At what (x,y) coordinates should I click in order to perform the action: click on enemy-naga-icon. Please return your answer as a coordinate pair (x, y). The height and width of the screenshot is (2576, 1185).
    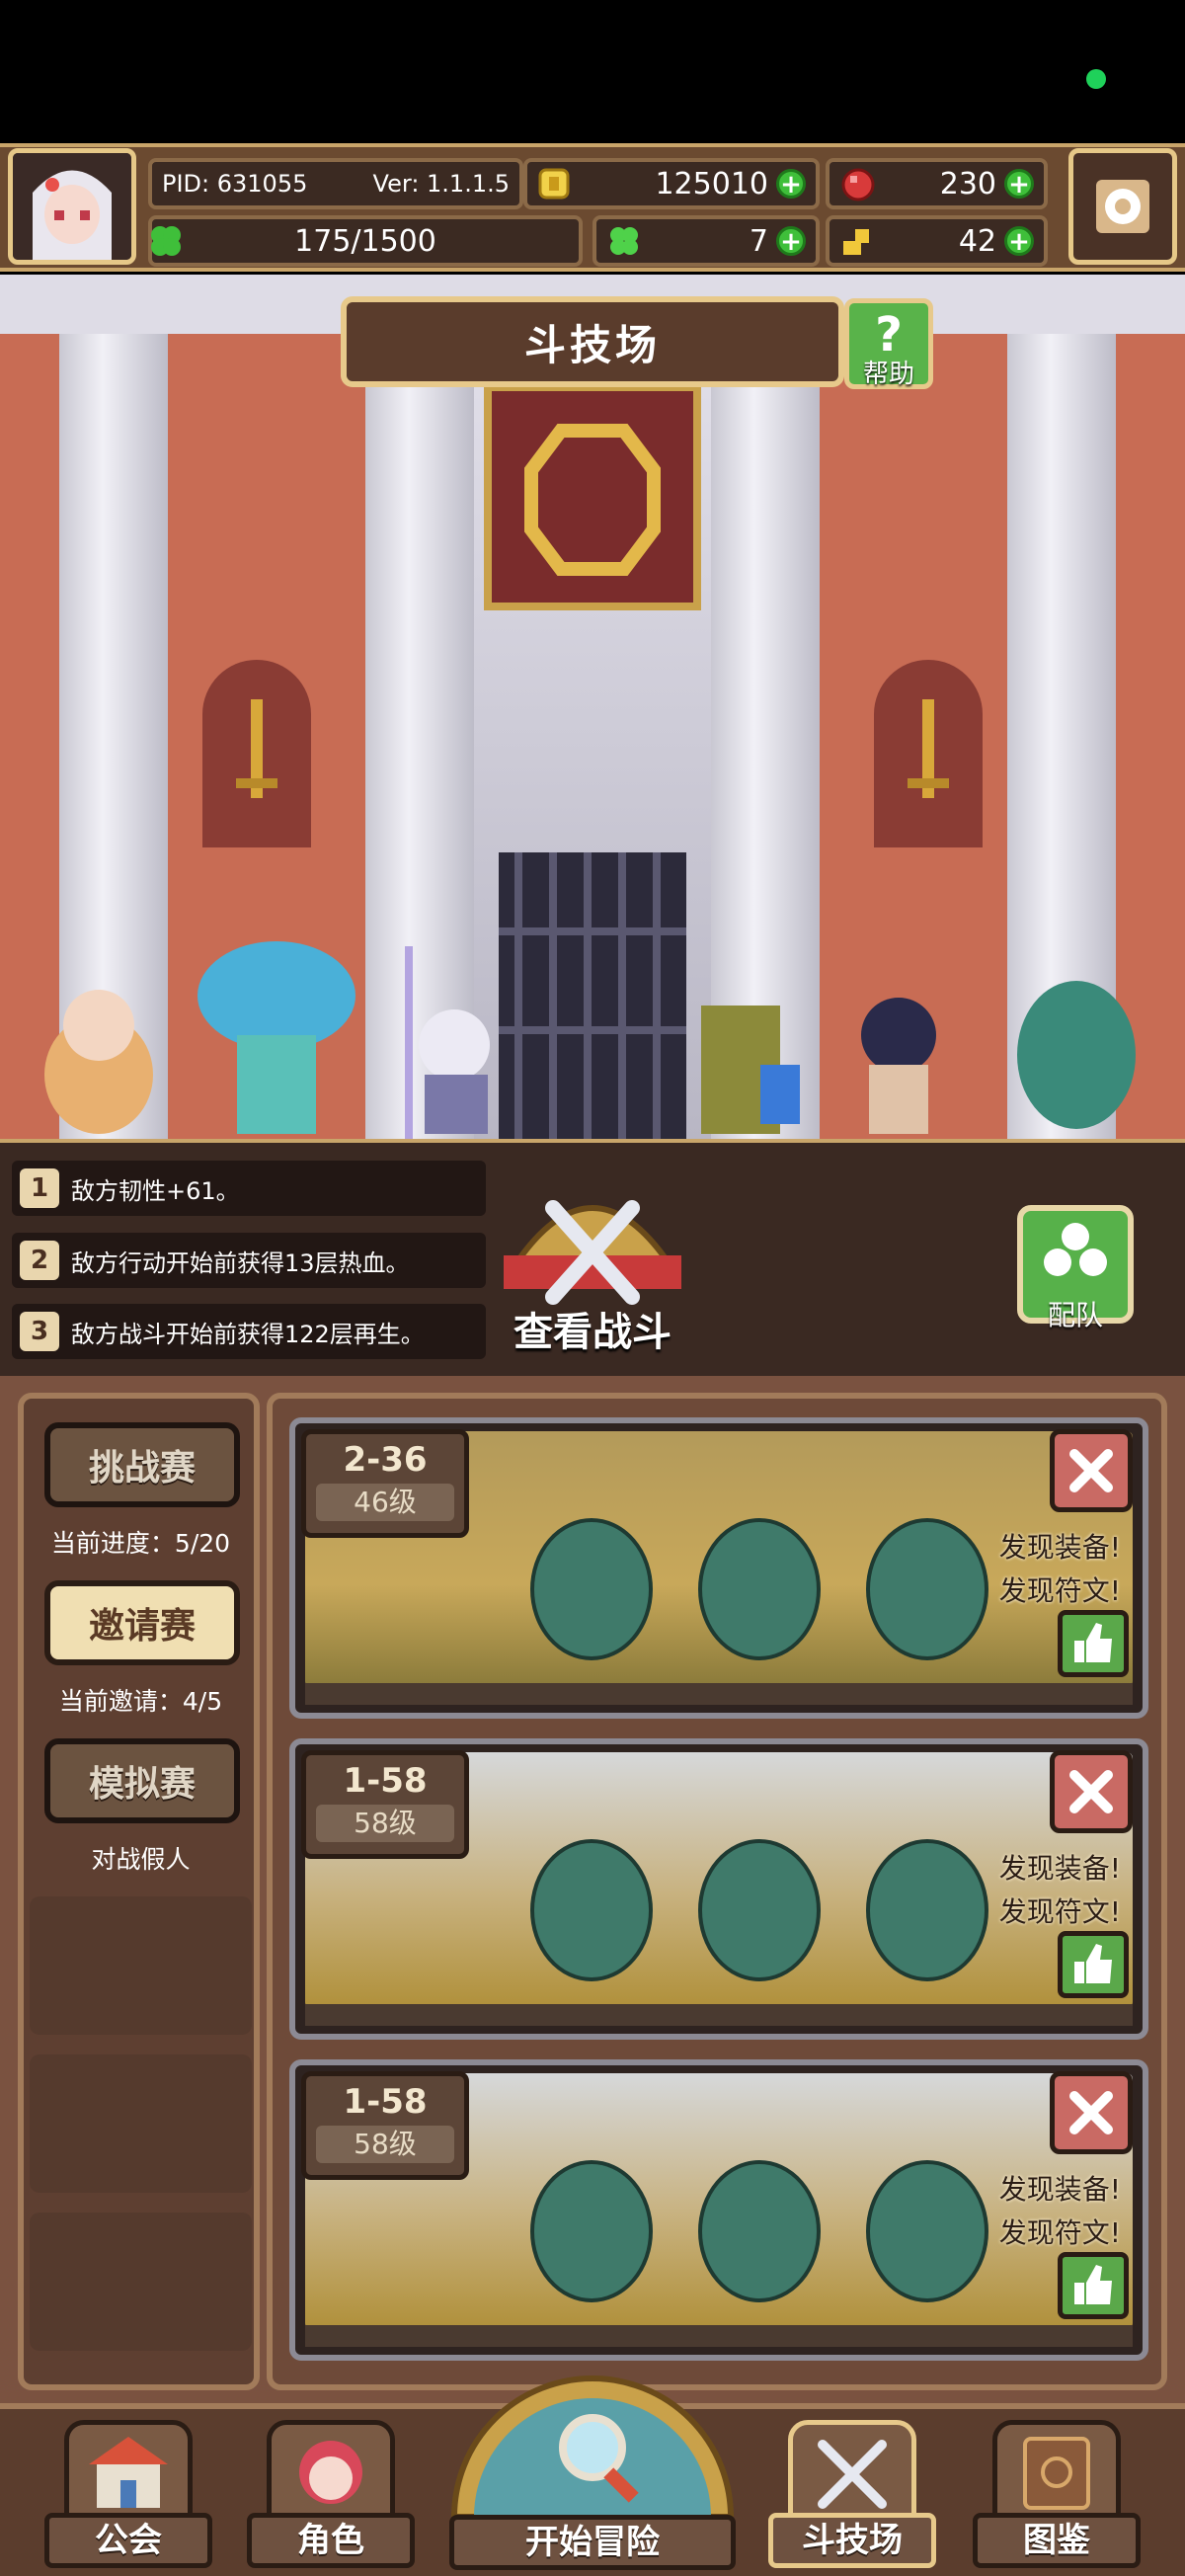
    Looking at the image, I should click on (1076, 1055).